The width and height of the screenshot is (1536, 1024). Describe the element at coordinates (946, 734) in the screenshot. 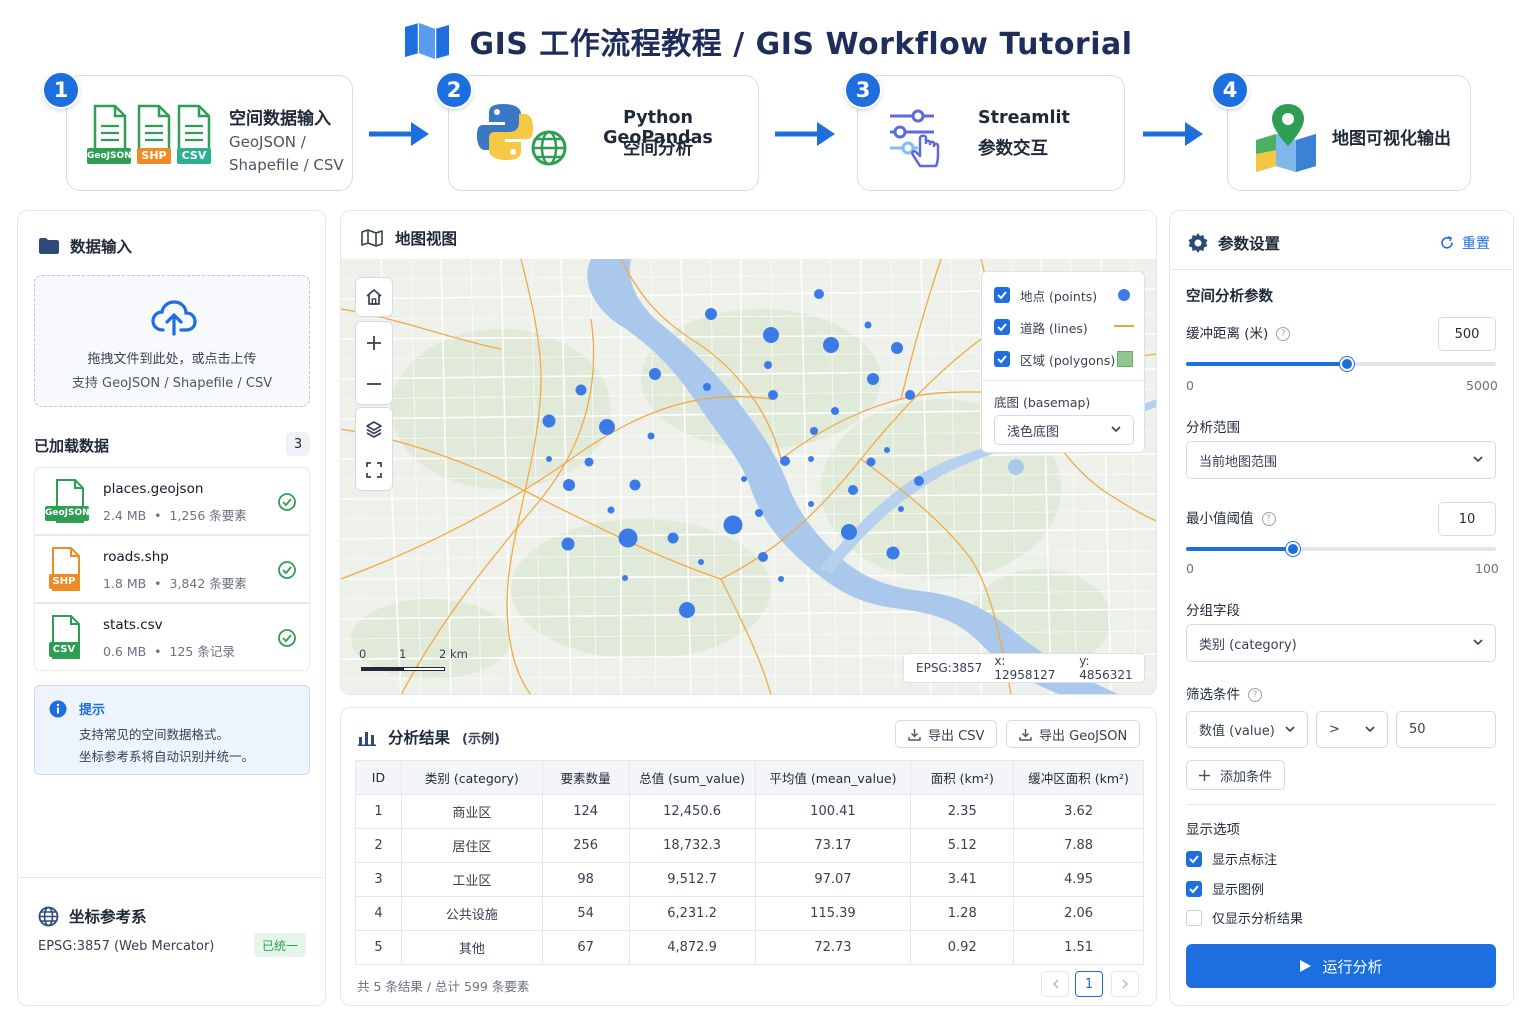

I see `export-csv-button: 导出 CSV` at that location.